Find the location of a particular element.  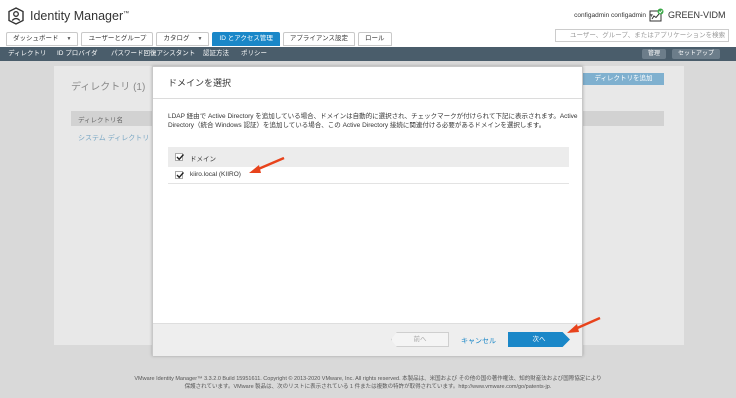

next-button: 次へ is located at coordinates (539, 339).